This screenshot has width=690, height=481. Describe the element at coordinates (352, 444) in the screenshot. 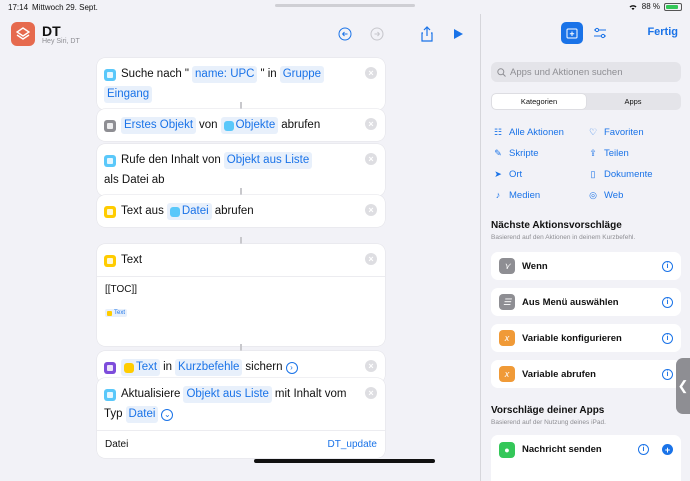

I see `parameter-value: DT_update` at that location.